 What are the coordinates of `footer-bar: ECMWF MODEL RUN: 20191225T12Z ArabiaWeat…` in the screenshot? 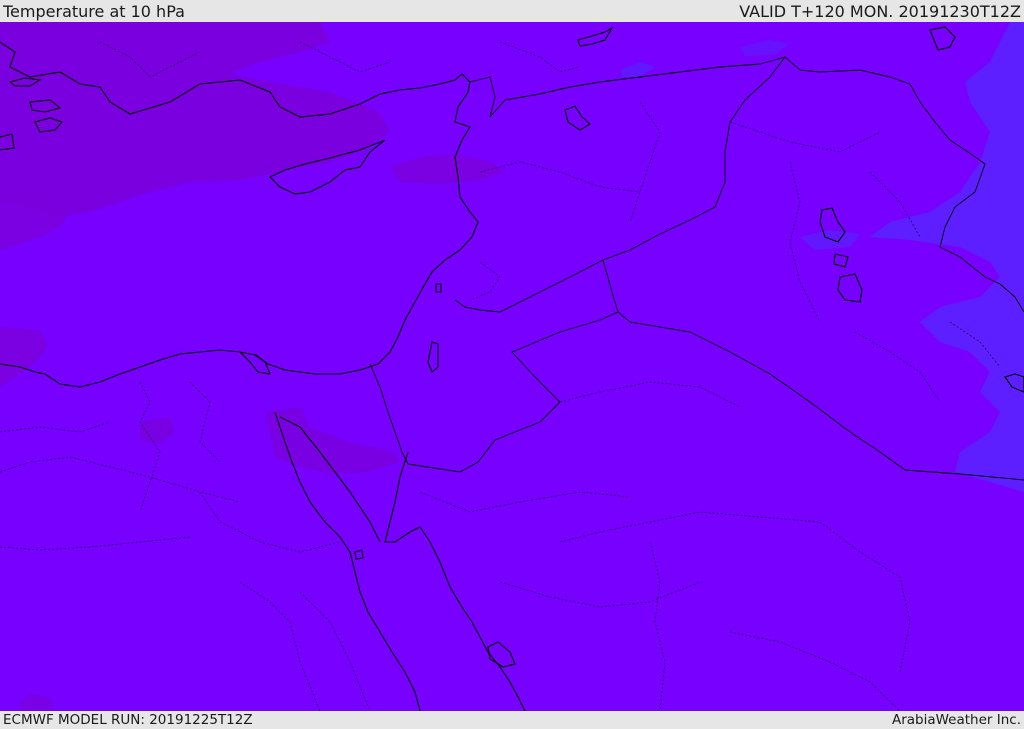 It's located at (512, 720).